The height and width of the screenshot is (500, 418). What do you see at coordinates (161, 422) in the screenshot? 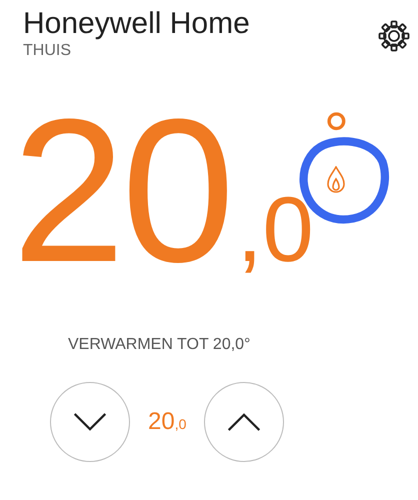
I see `setpoint-value: 20` at bounding box center [161, 422].